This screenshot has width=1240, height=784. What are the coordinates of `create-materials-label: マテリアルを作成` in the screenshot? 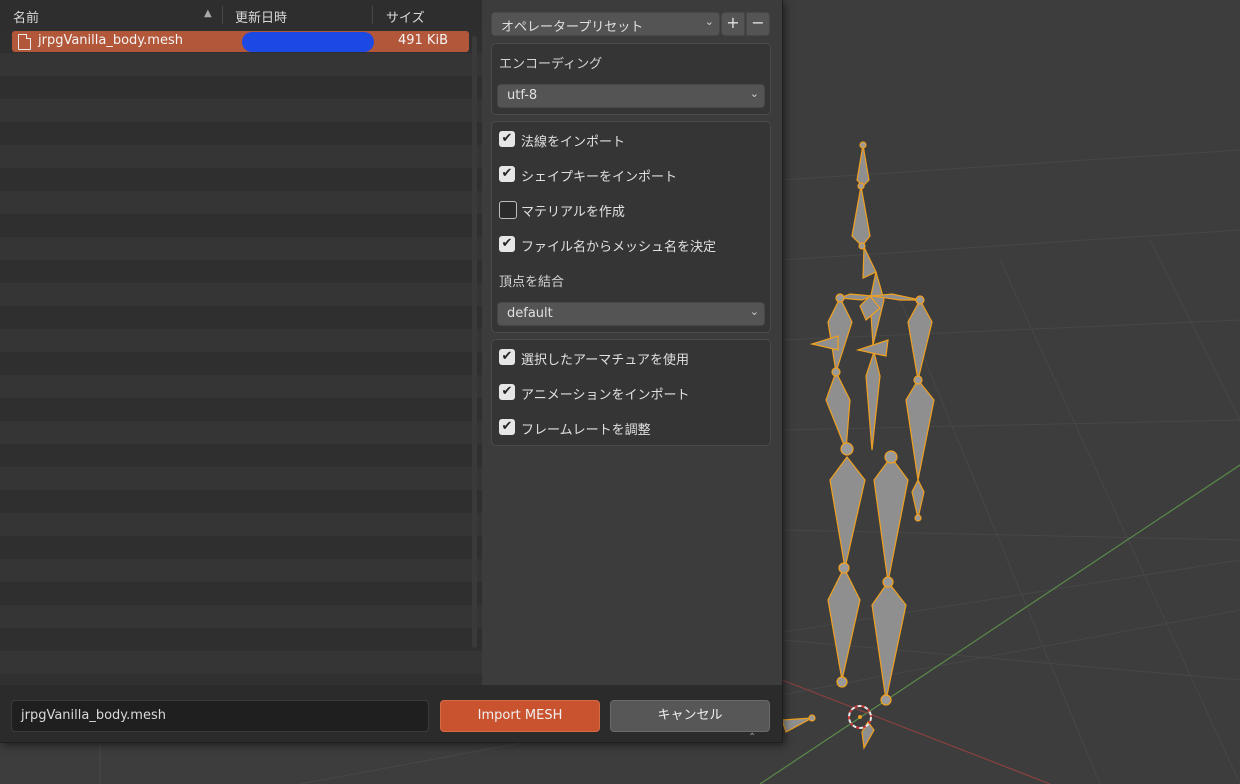 It's located at (573, 212).